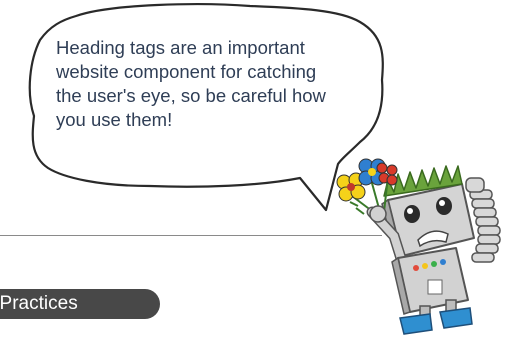  I want to click on robot-right-arm, so click(483, 220).